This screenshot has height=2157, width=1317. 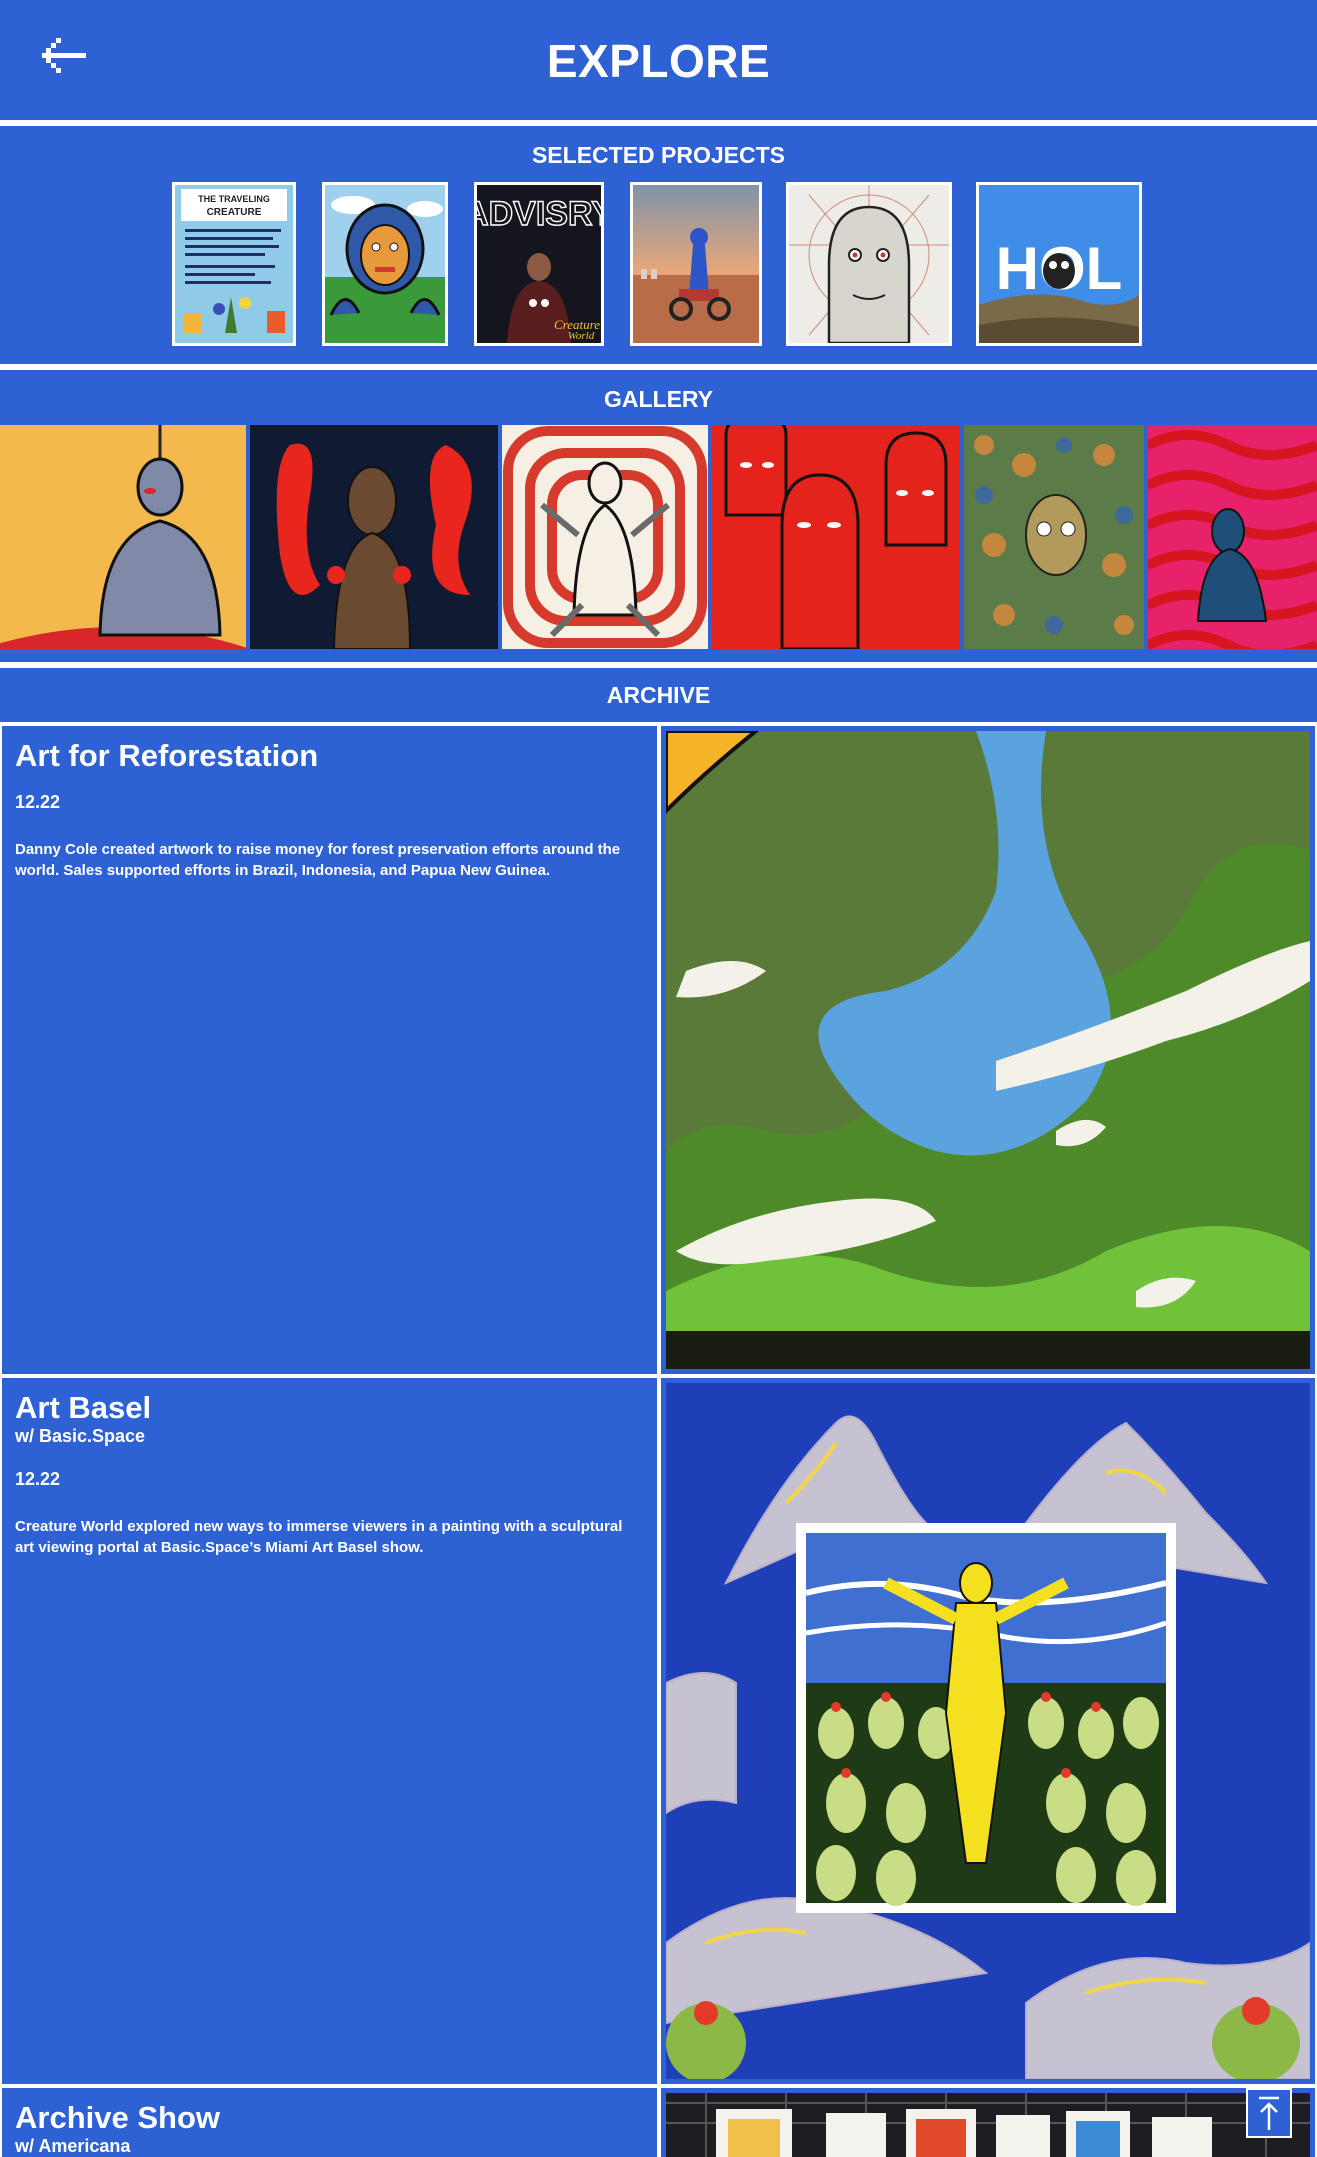 I want to click on svg-text: World, so click(x=581, y=336).